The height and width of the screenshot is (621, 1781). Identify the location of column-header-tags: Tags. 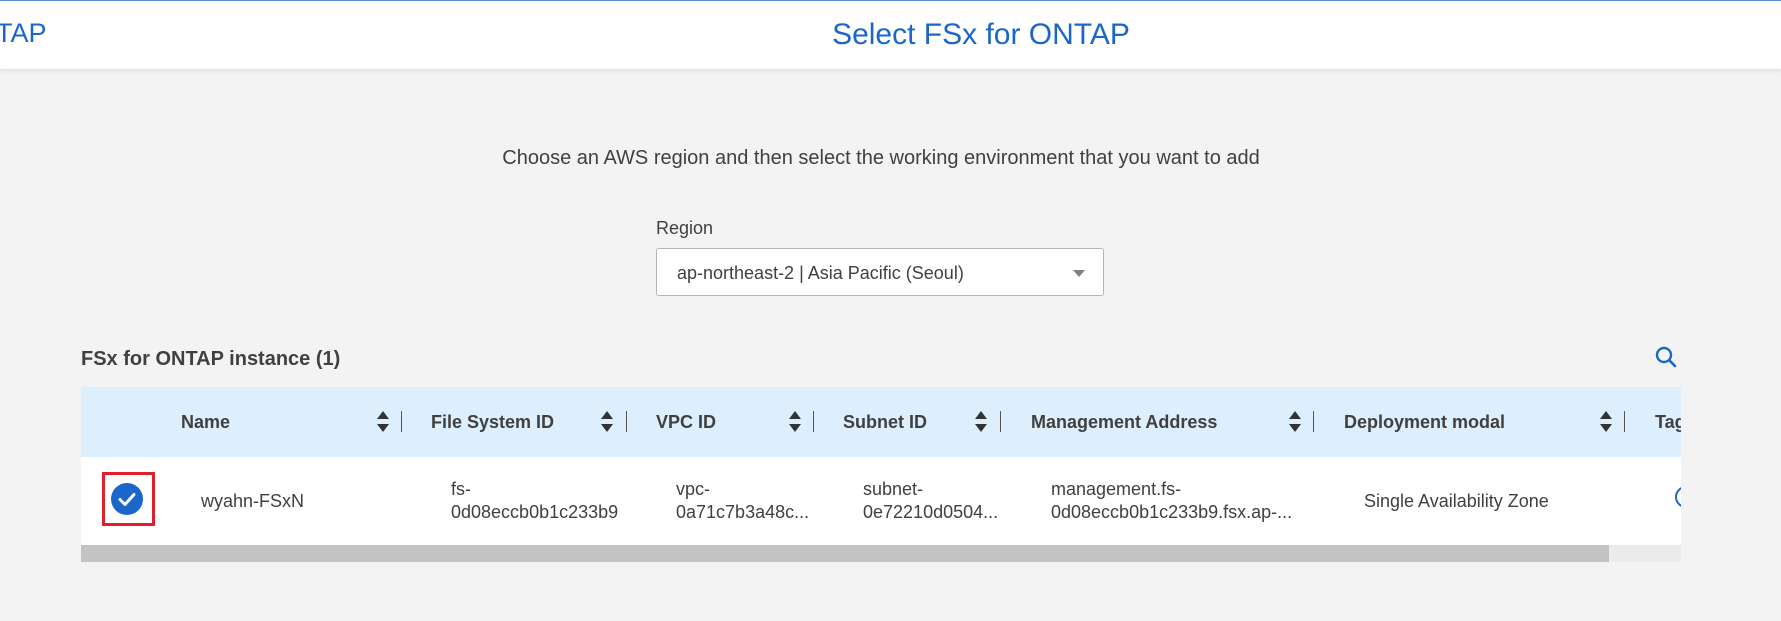
(1668, 422).